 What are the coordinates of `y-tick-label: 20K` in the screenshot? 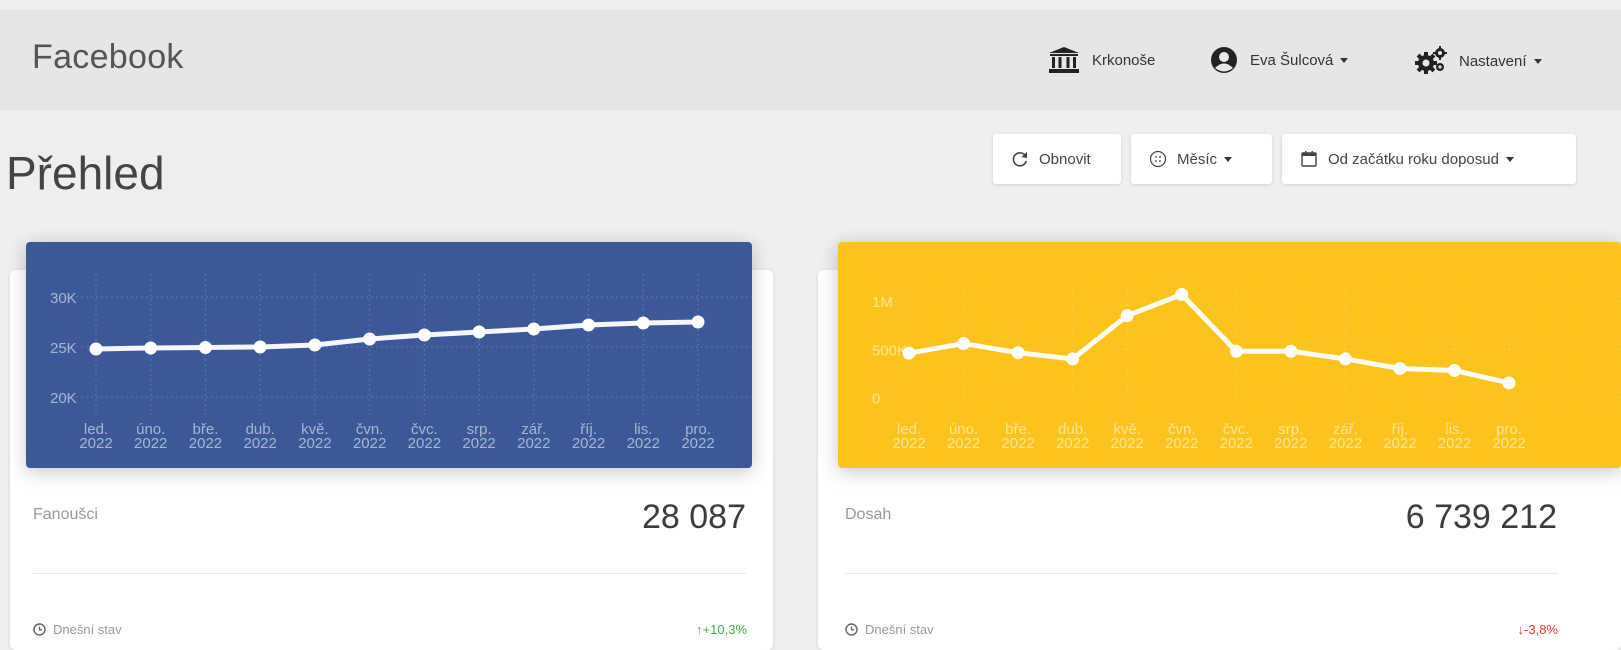 It's located at (63, 398).